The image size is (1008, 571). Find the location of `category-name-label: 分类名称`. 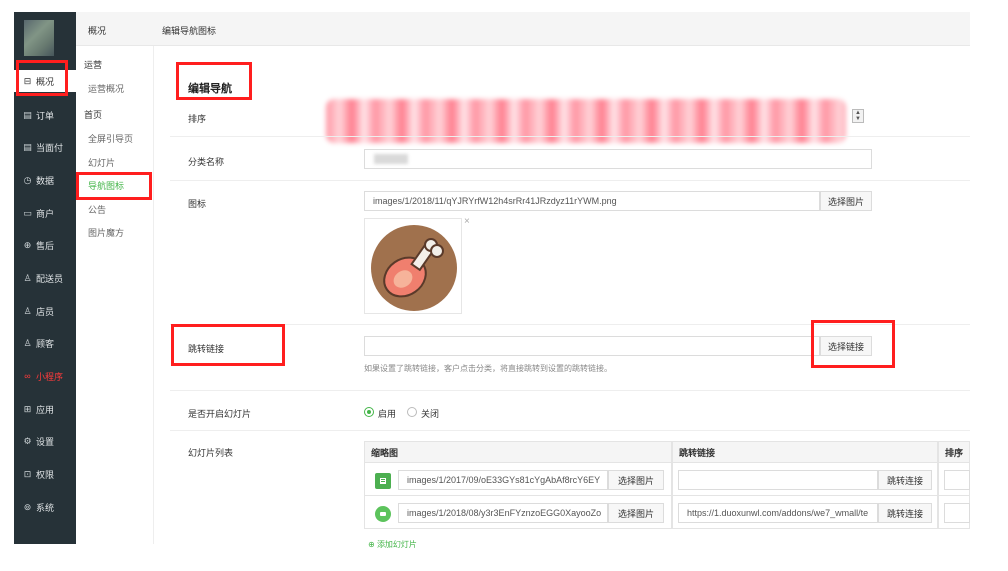

category-name-label: 分类名称 is located at coordinates (206, 162).